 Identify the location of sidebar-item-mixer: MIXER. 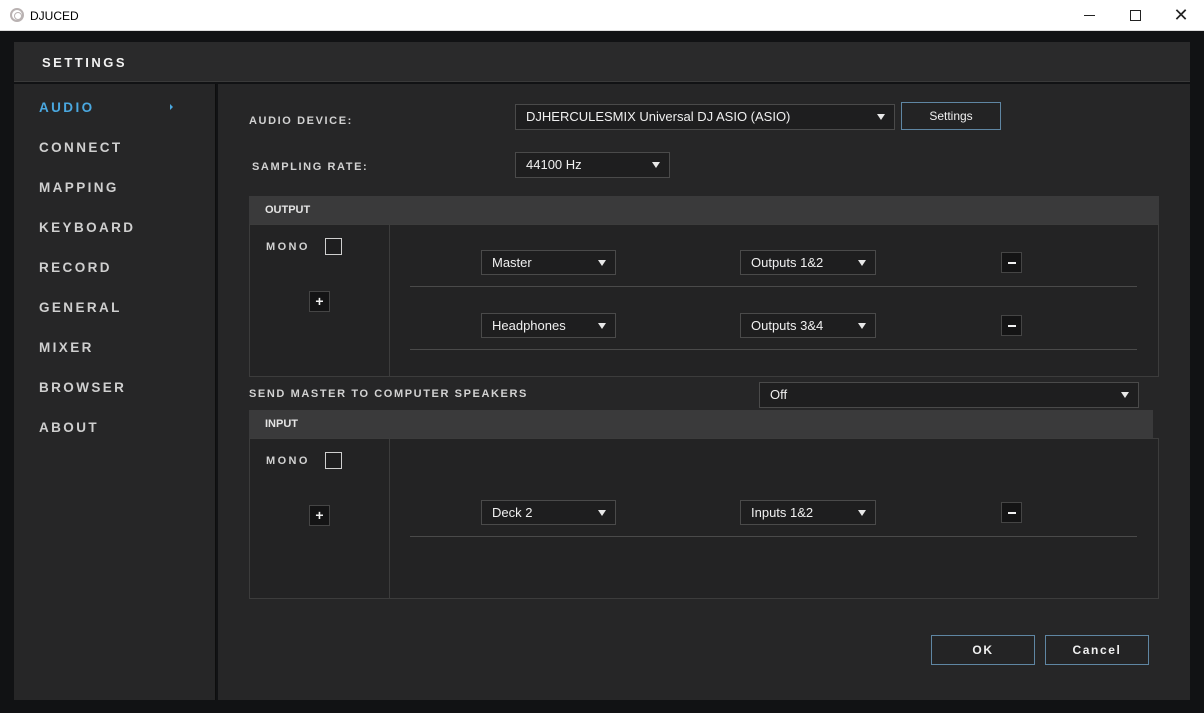
(66, 347).